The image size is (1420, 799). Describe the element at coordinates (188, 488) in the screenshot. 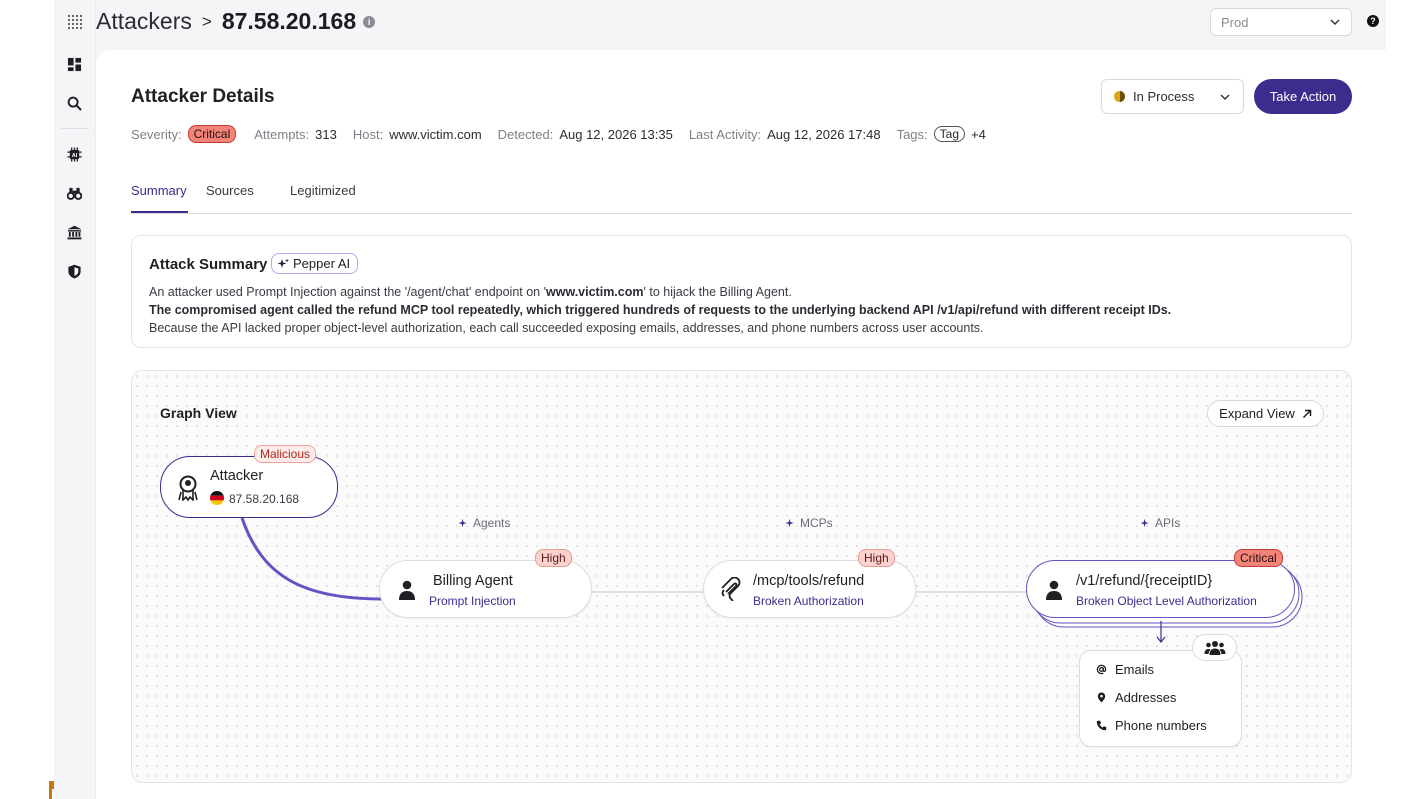

I see `attacker-icon` at that location.